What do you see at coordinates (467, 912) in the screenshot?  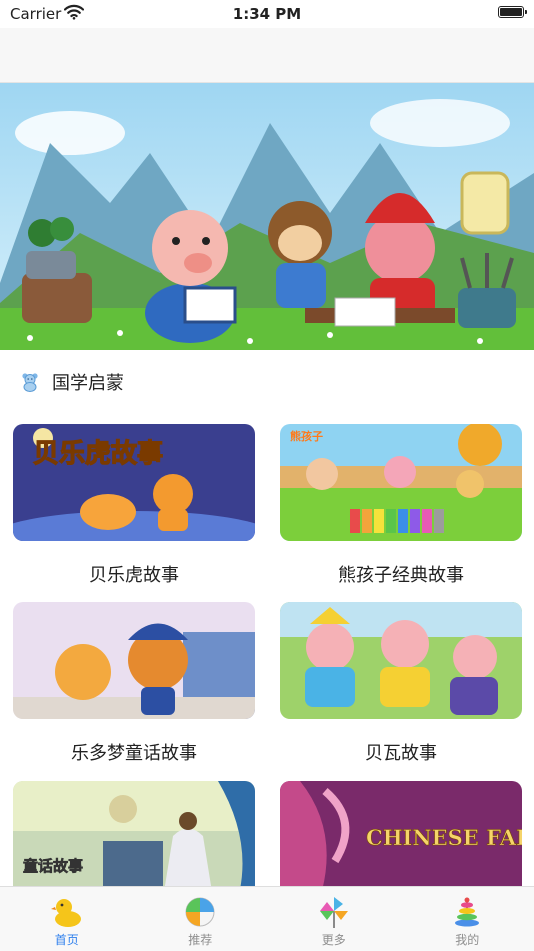 I see `ring-stack-icon` at bounding box center [467, 912].